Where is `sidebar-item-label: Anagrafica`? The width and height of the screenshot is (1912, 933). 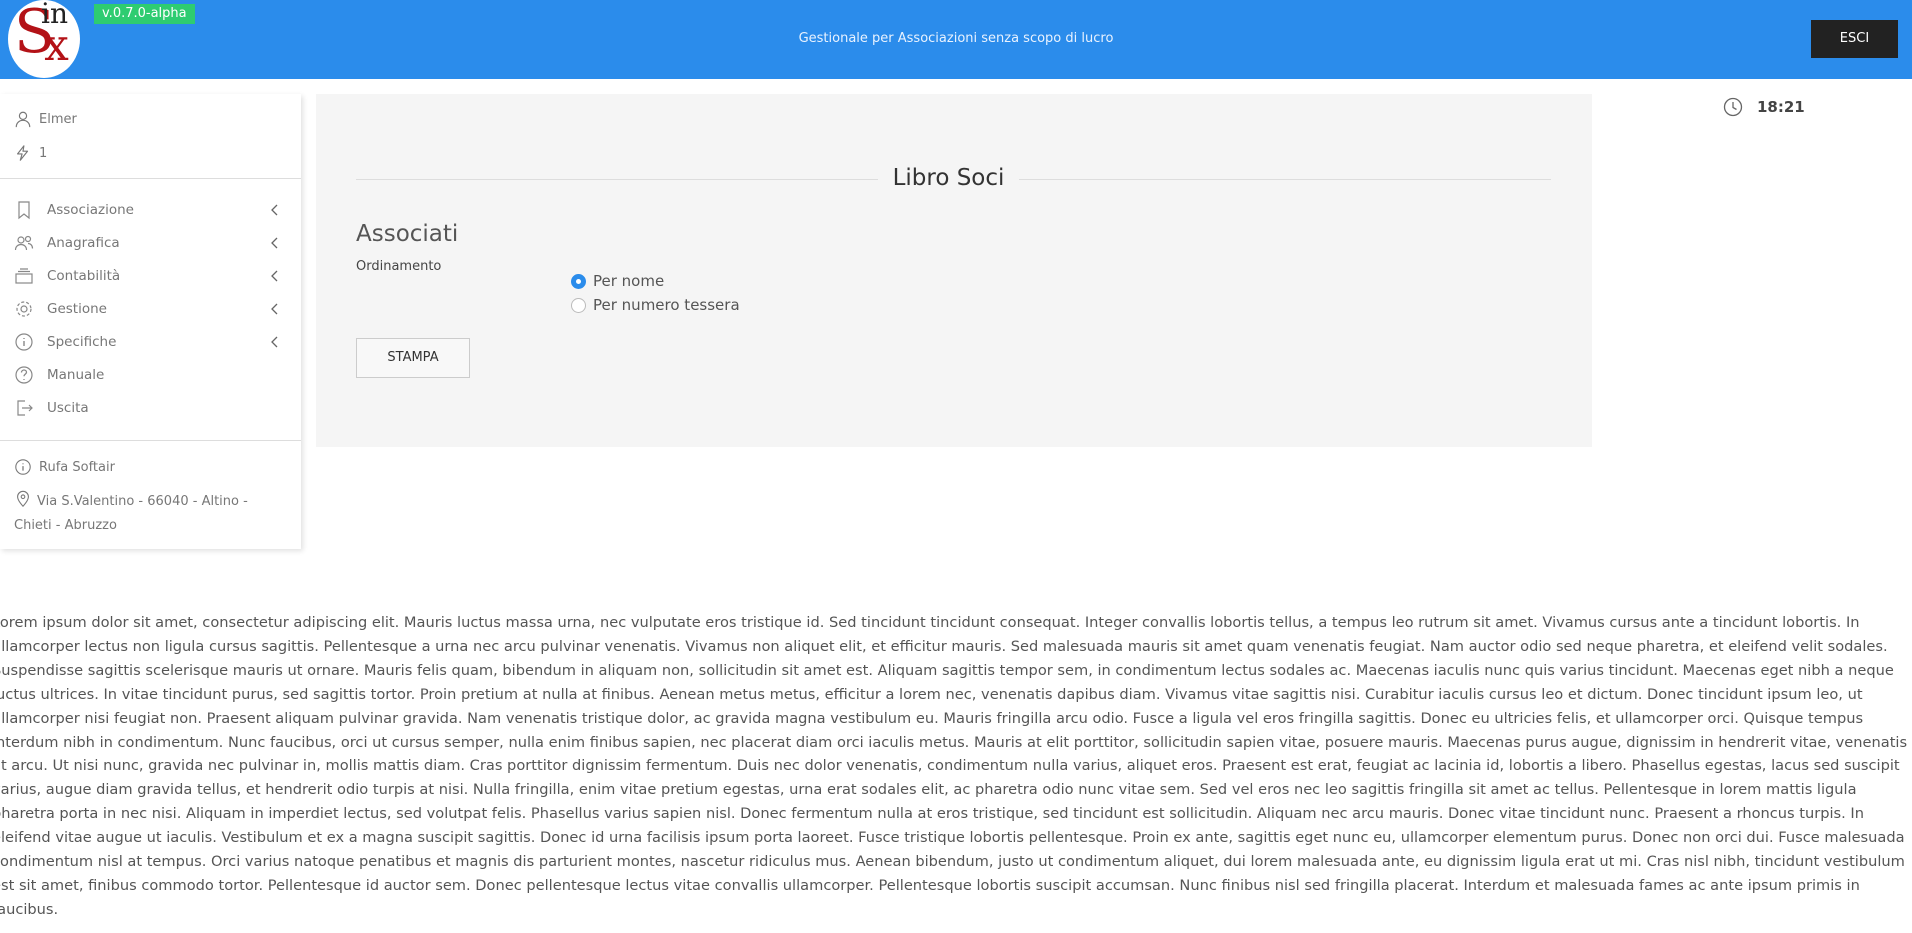 sidebar-item-label: Anagrafica is located at coordinates (83, 243).